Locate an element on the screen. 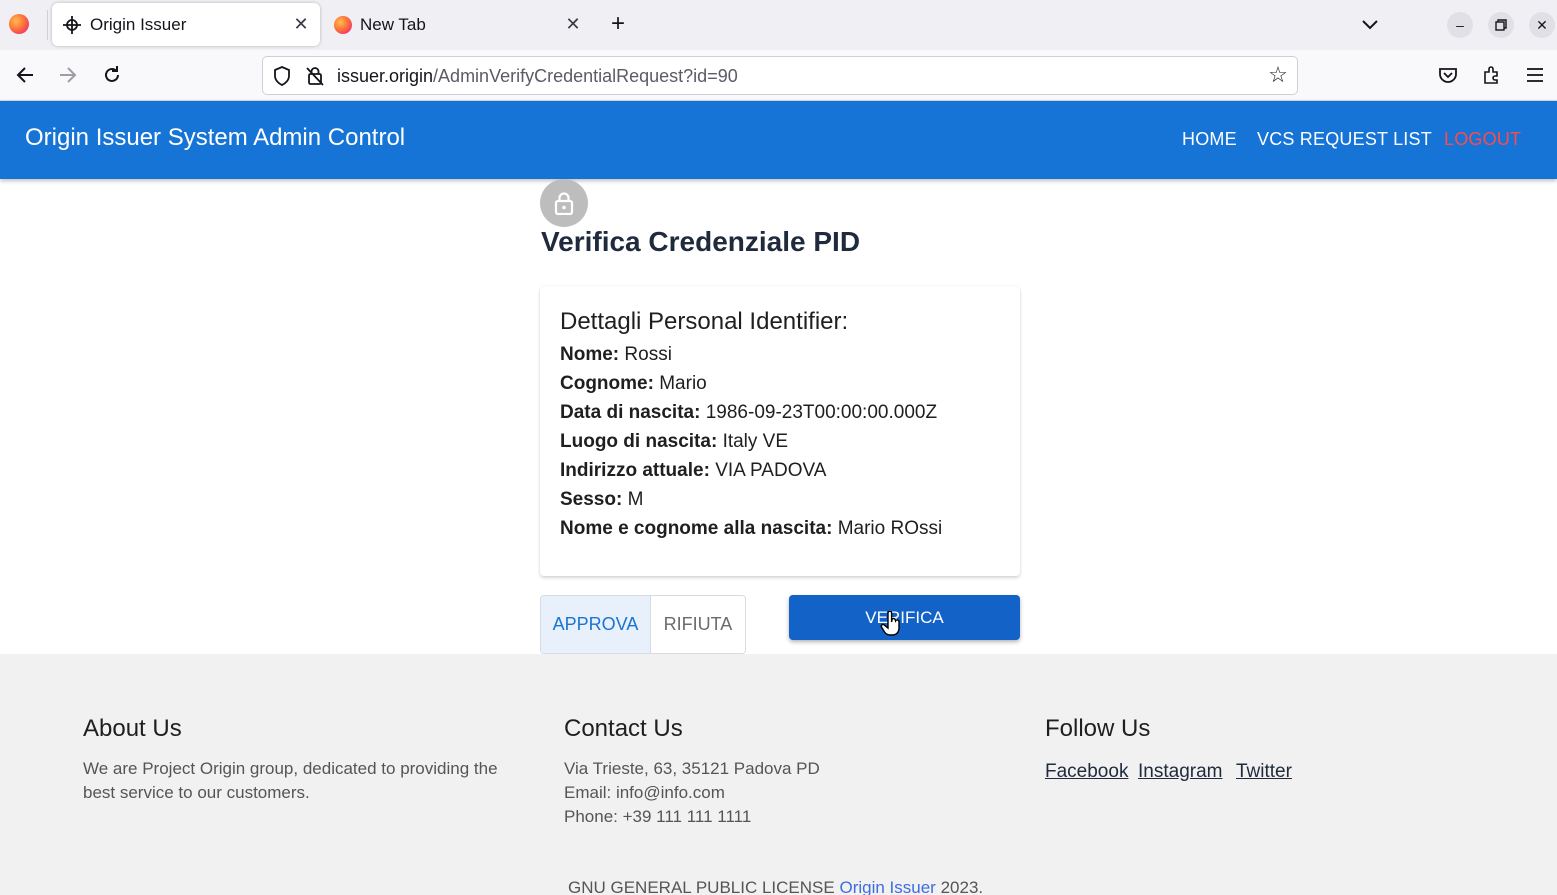 Image resolution: width=1557 pixels, height=895 pixels. contact-heading: Contact Us is located at coordinates (623, 728).